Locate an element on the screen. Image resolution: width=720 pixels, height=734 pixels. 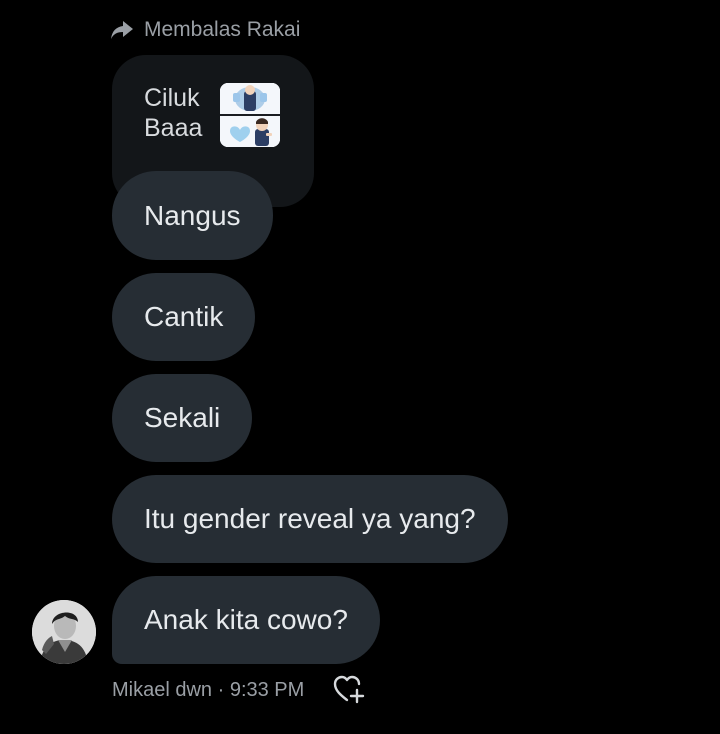
message-bubble: Nangus is located at coordinates (192, 215).